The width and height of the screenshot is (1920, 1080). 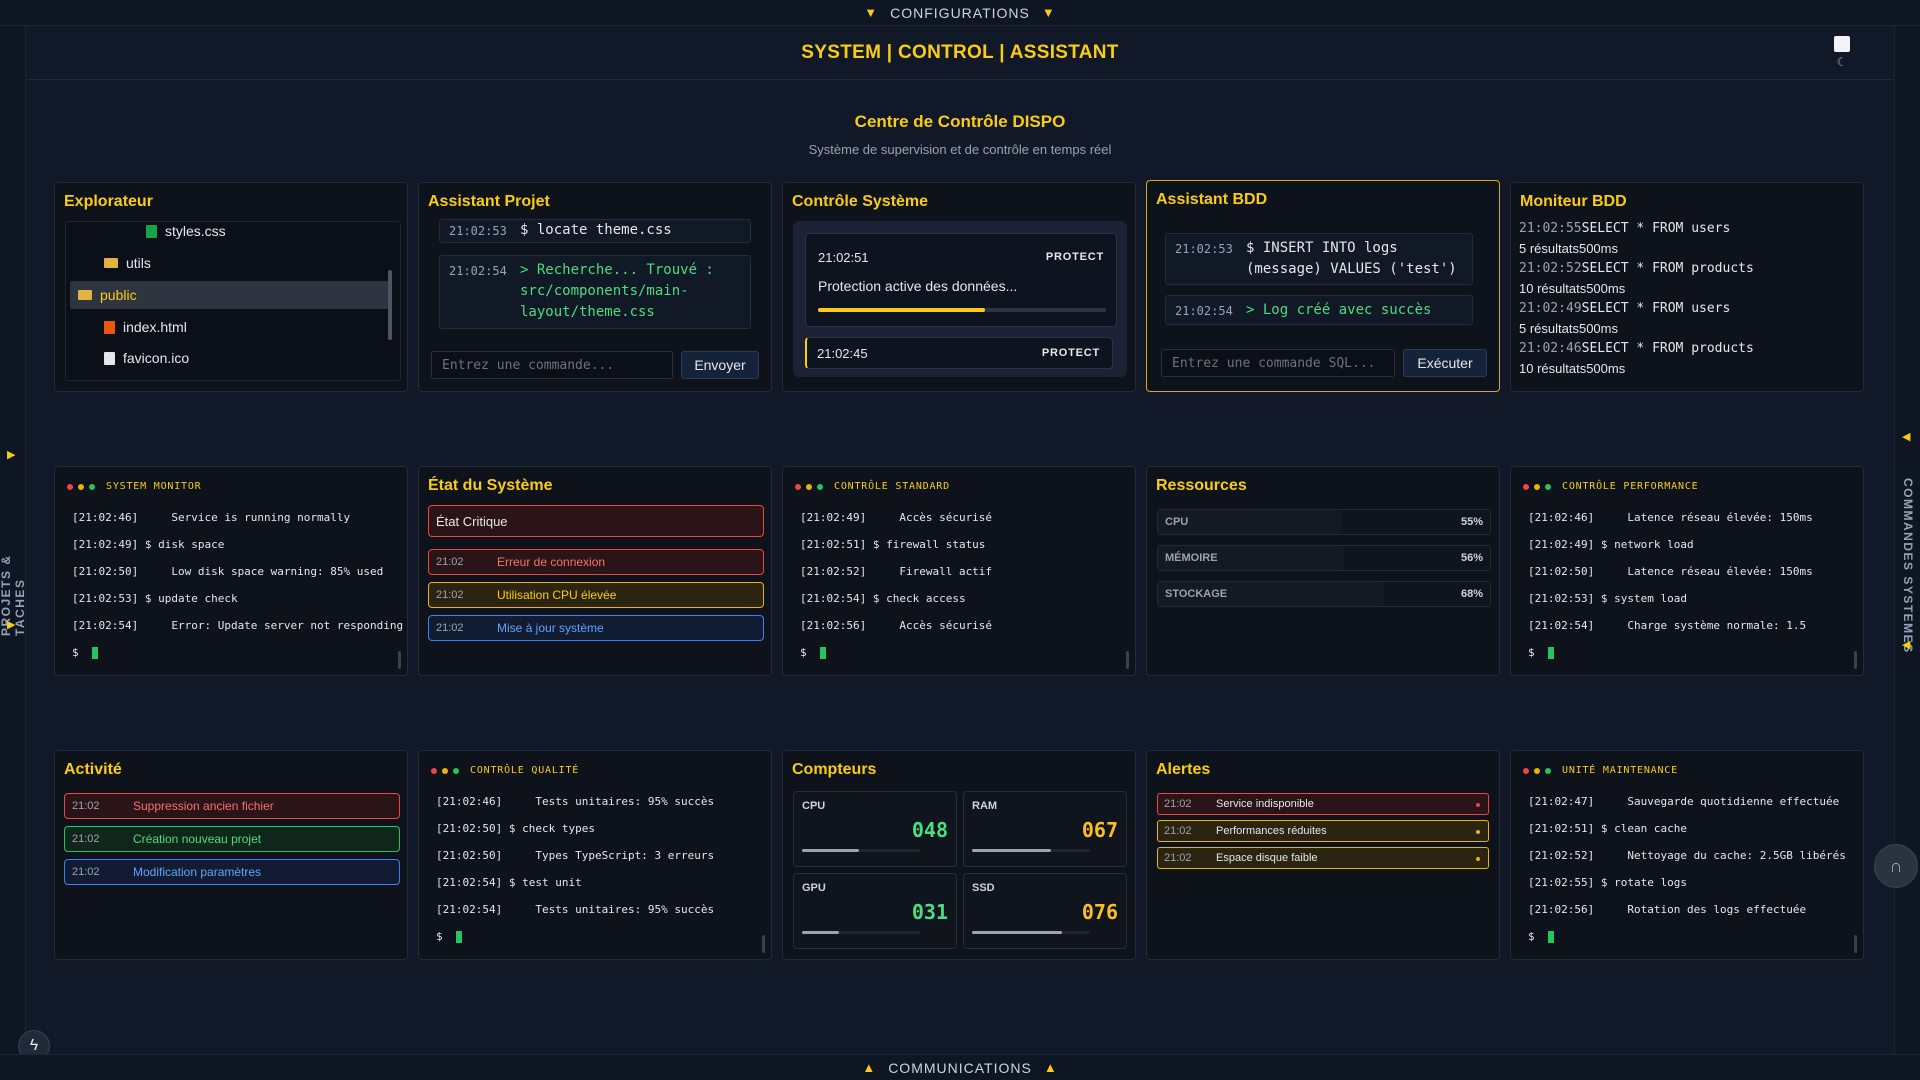 I want to click on status-item: 21:02 Suppression ancien fichier, so click(x=232, y=806).